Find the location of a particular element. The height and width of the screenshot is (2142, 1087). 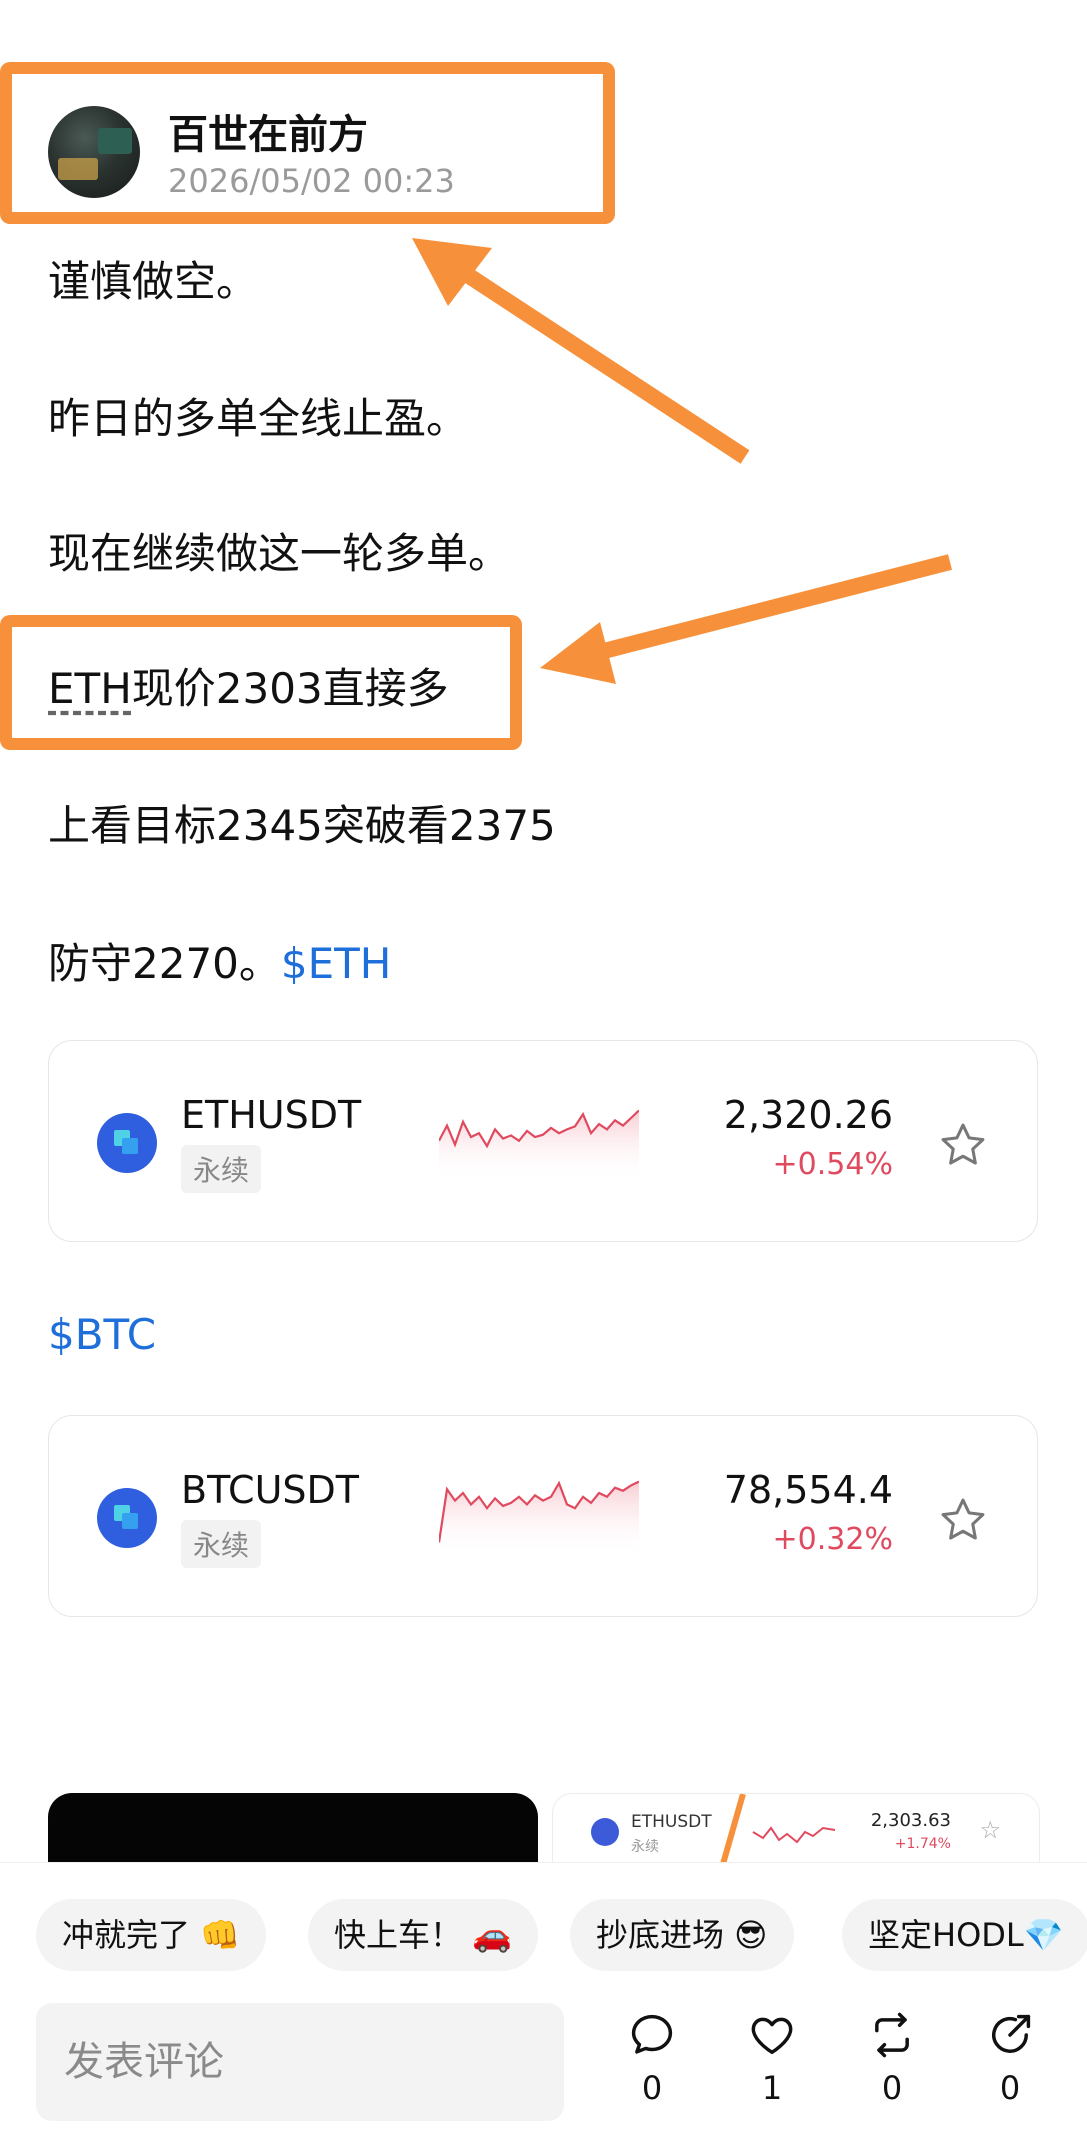

price-change: +0.54% is located at coordinates (832, 1164).